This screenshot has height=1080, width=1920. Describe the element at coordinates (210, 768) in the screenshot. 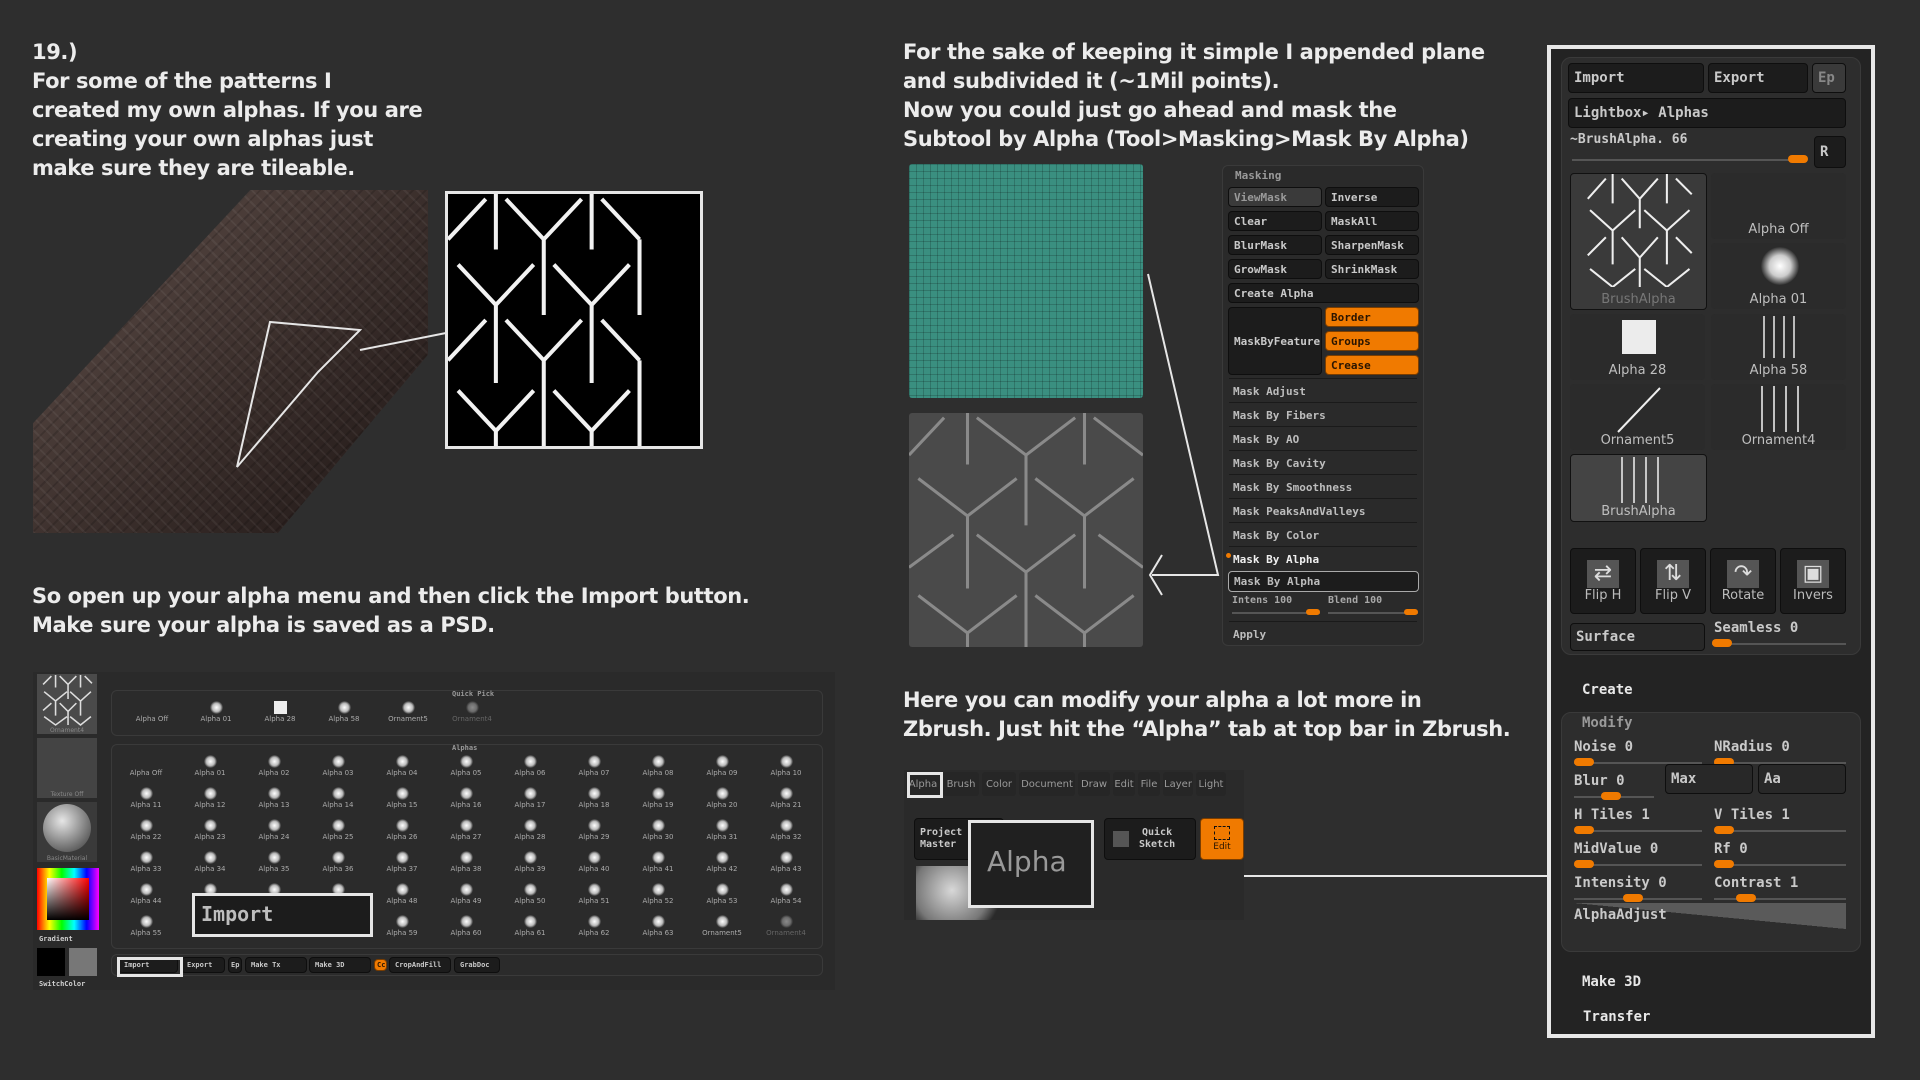

I see `alpha-grid-item: Alpha 01` at that location.